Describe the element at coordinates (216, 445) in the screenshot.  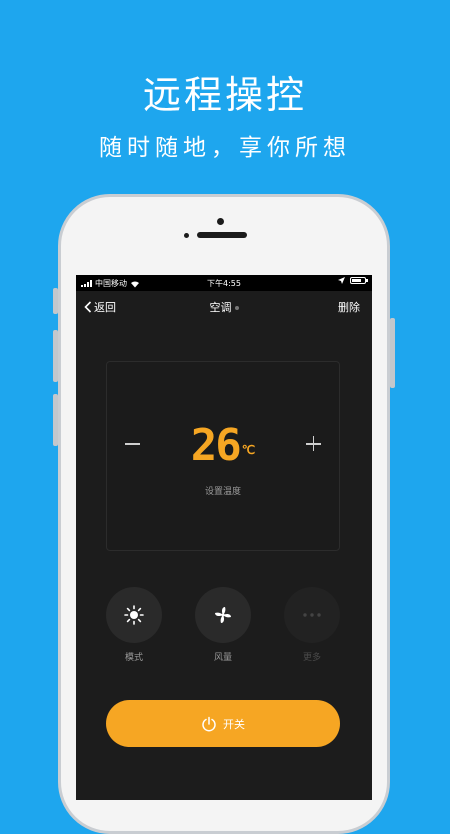
I see `temperature-value: 26` at that location.